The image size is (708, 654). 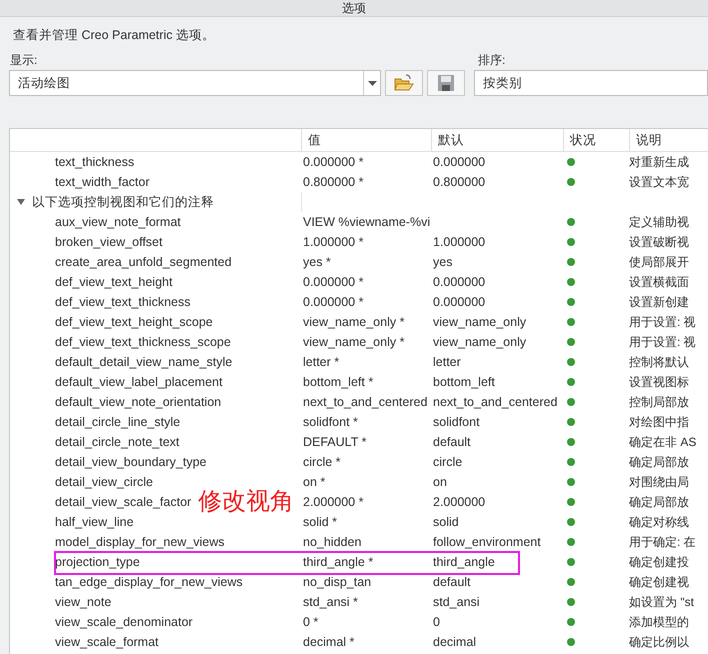 I want to click on option-name: detail_circle_note_text, so click(x=117, y=442).